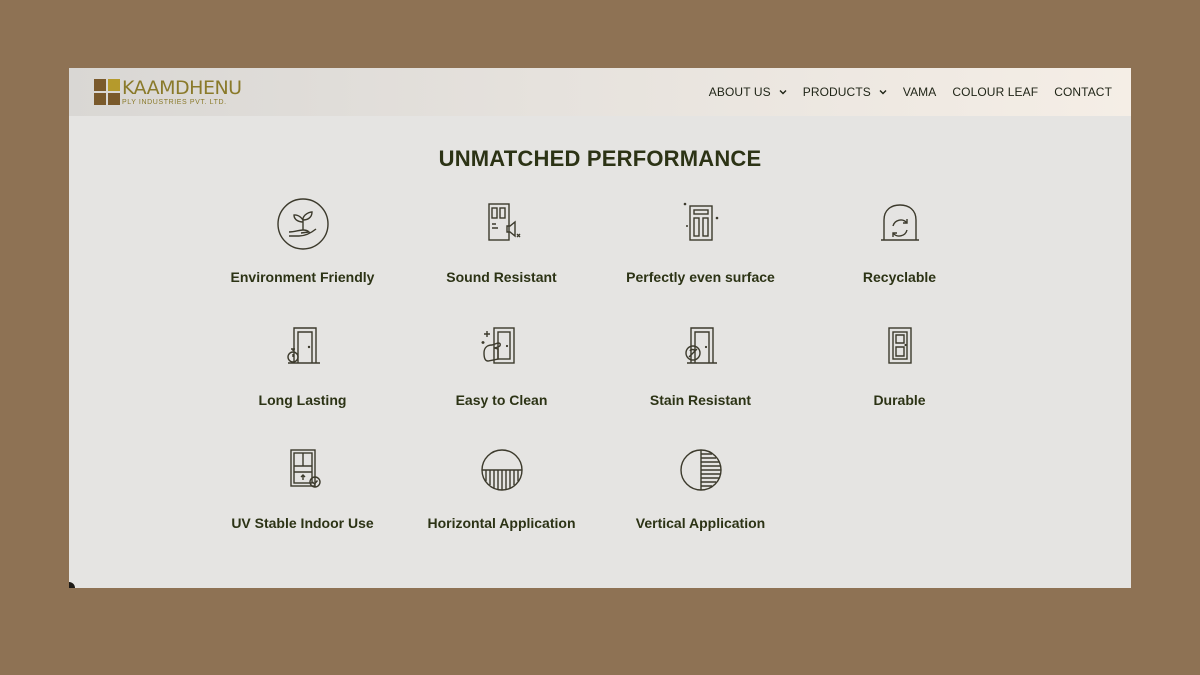  Describe the element at coordinates (305, 468) in the screenshot. I see `window-check-icon` at that location.